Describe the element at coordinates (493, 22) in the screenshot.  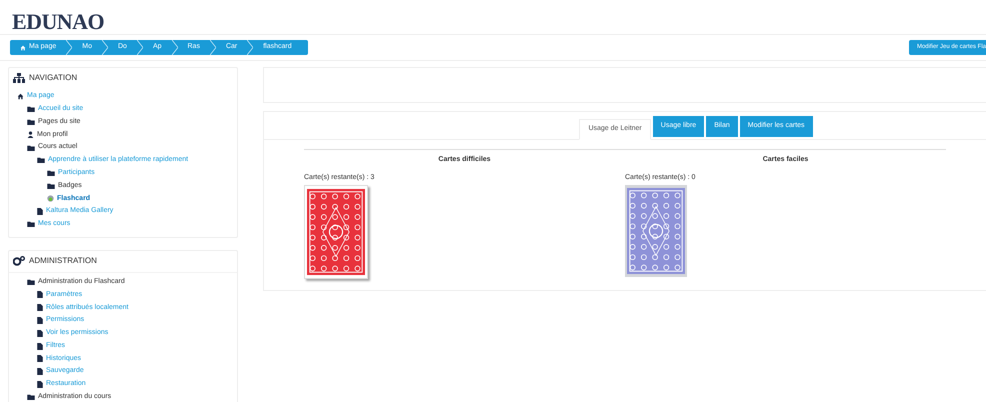
I see `site-logo: EDUNAO` at that location.